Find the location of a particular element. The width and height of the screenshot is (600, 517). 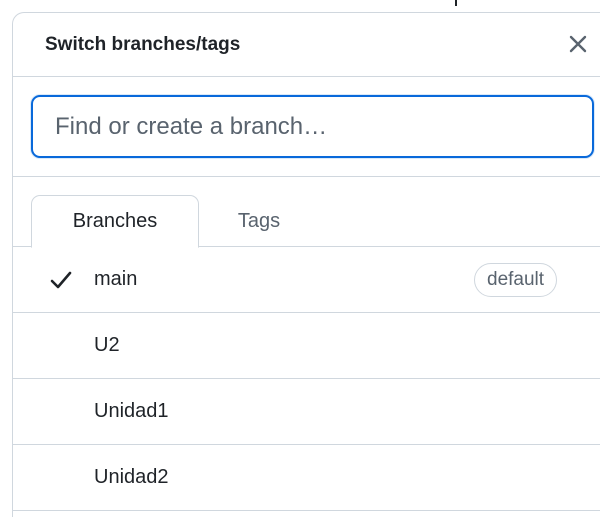

branch-search-input is located at coordinates (312, 126).